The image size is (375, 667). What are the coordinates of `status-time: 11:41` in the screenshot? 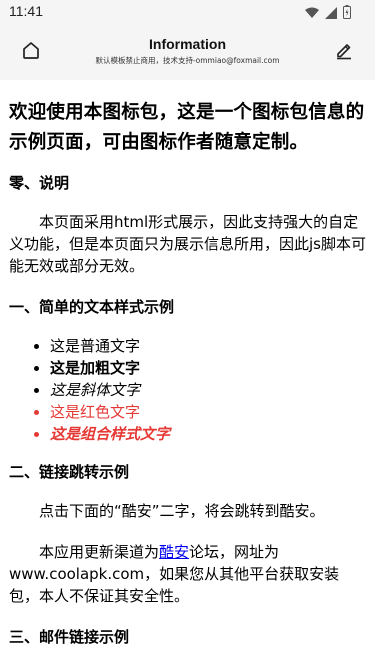 It's located at (26, 11).